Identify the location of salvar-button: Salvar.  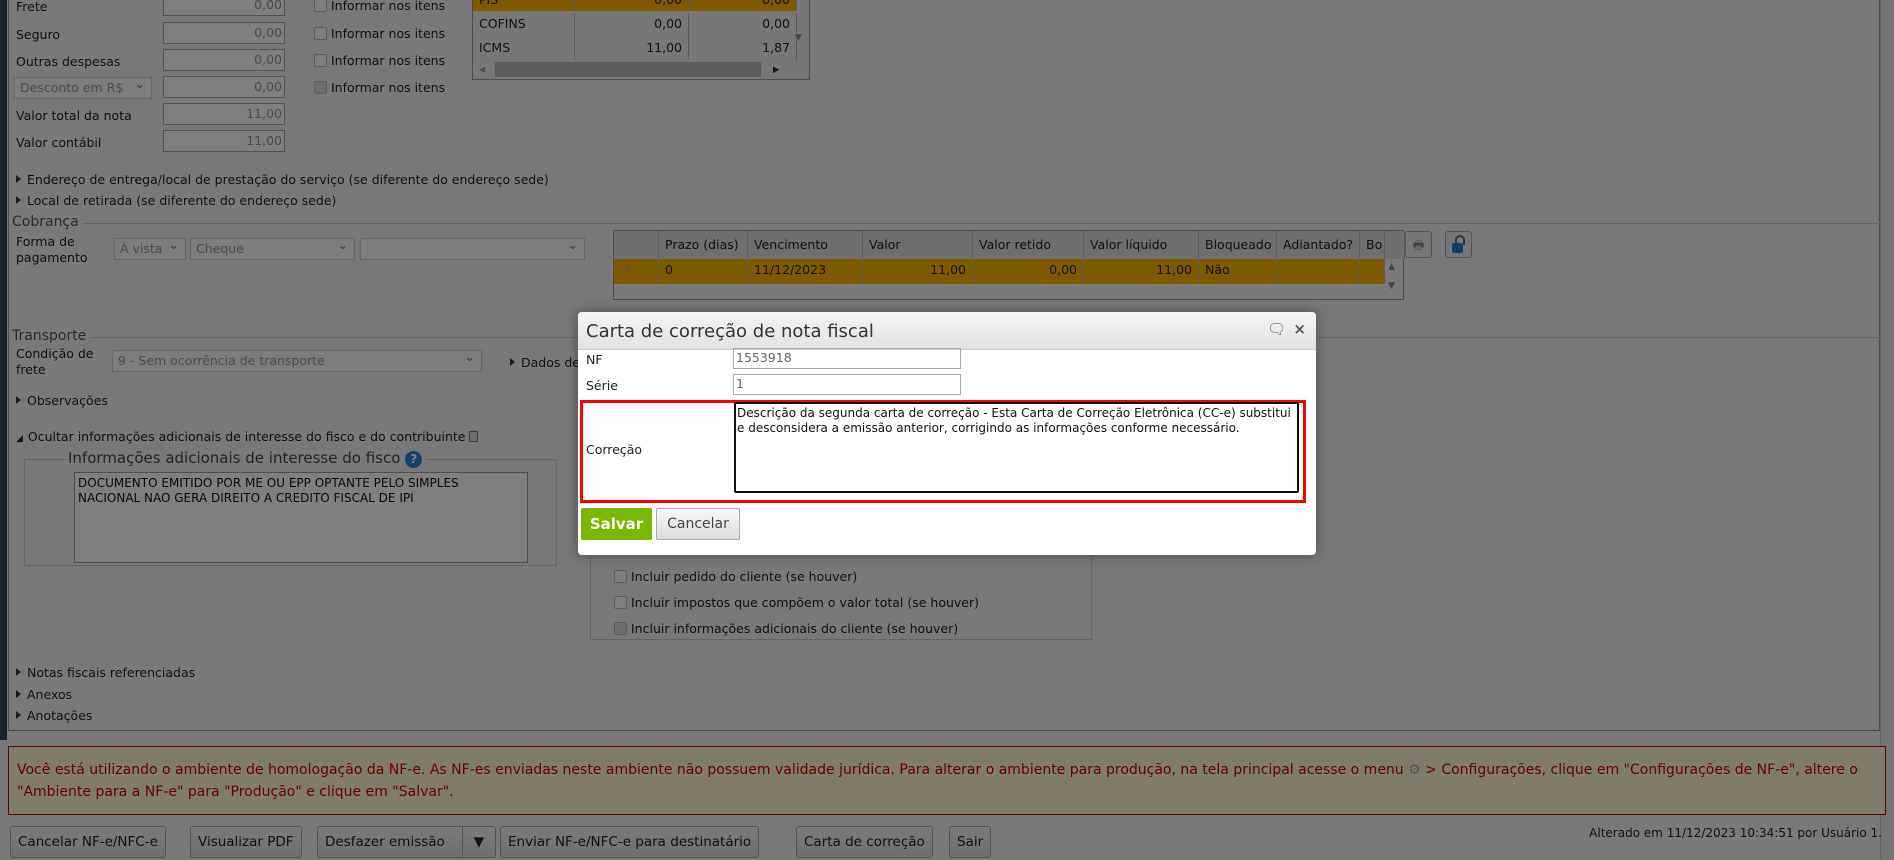
(616, 524).